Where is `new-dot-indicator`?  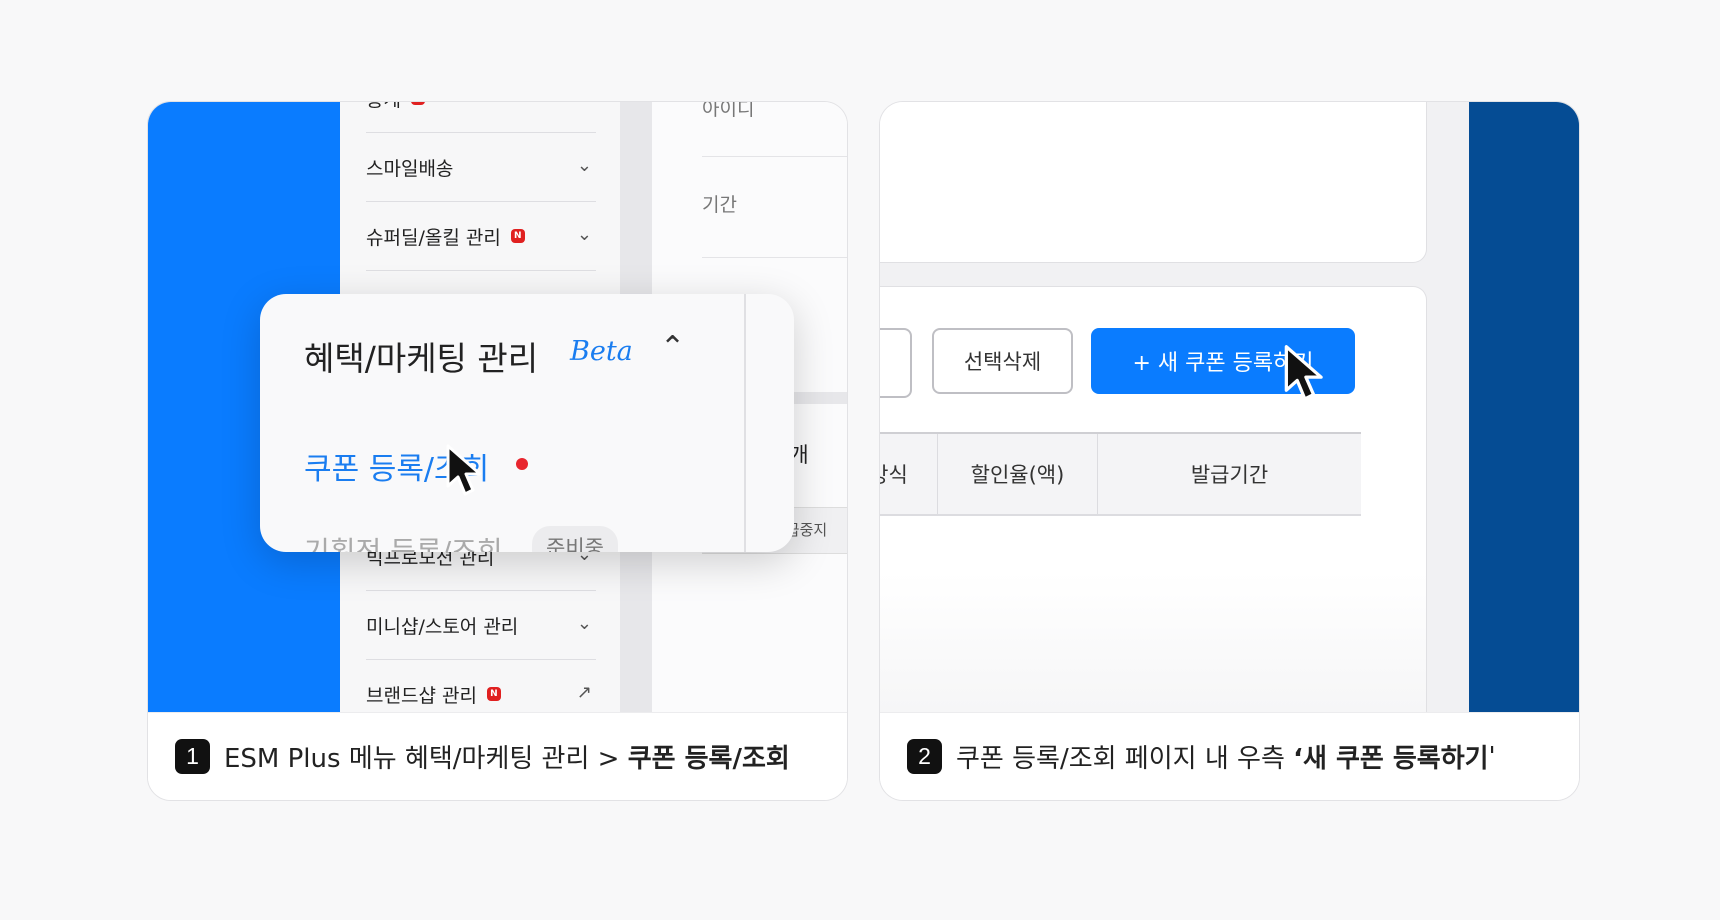 new-dot-indicator is located at coordinates (522, 464).